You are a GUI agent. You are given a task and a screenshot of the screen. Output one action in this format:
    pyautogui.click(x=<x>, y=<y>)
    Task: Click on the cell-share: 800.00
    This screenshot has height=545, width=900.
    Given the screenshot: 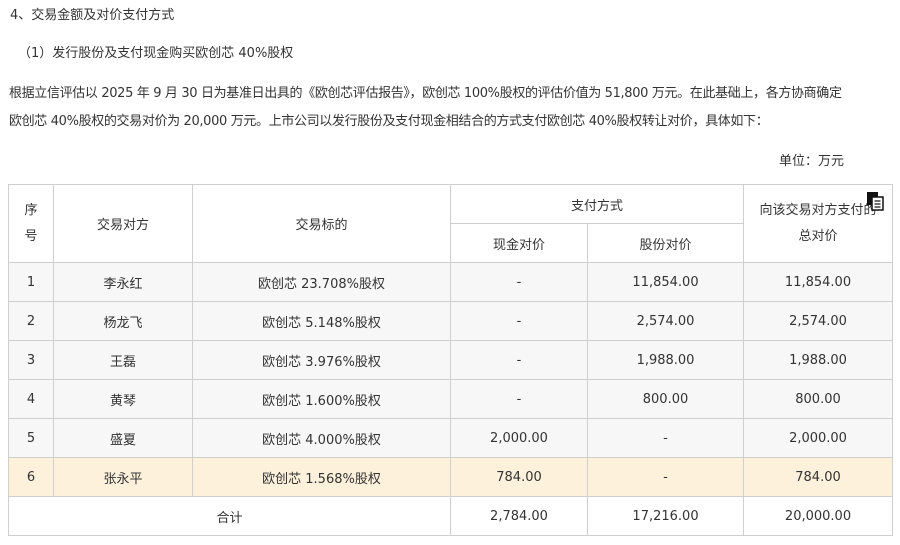 What is the action you would take?
    pyautogui.click(x=665, y=399)
    